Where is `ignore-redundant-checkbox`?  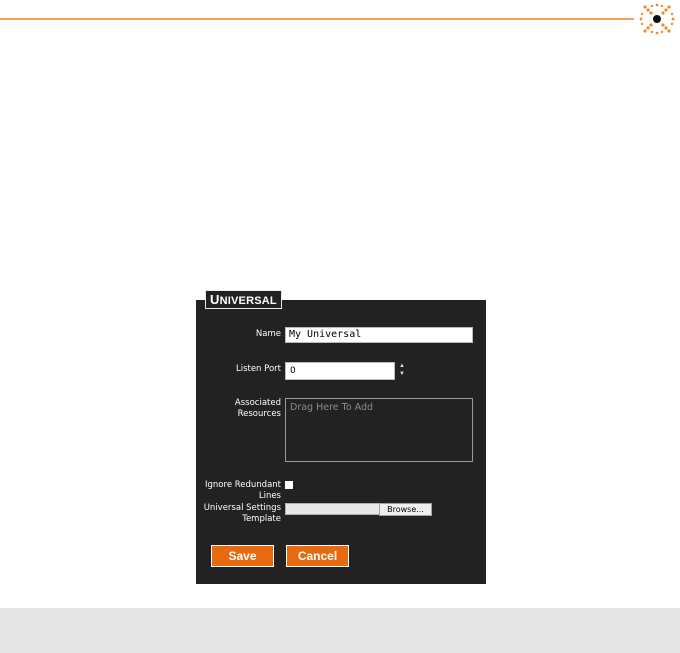 ignore-redundant-checkbox is located at coordinates (289, 485).